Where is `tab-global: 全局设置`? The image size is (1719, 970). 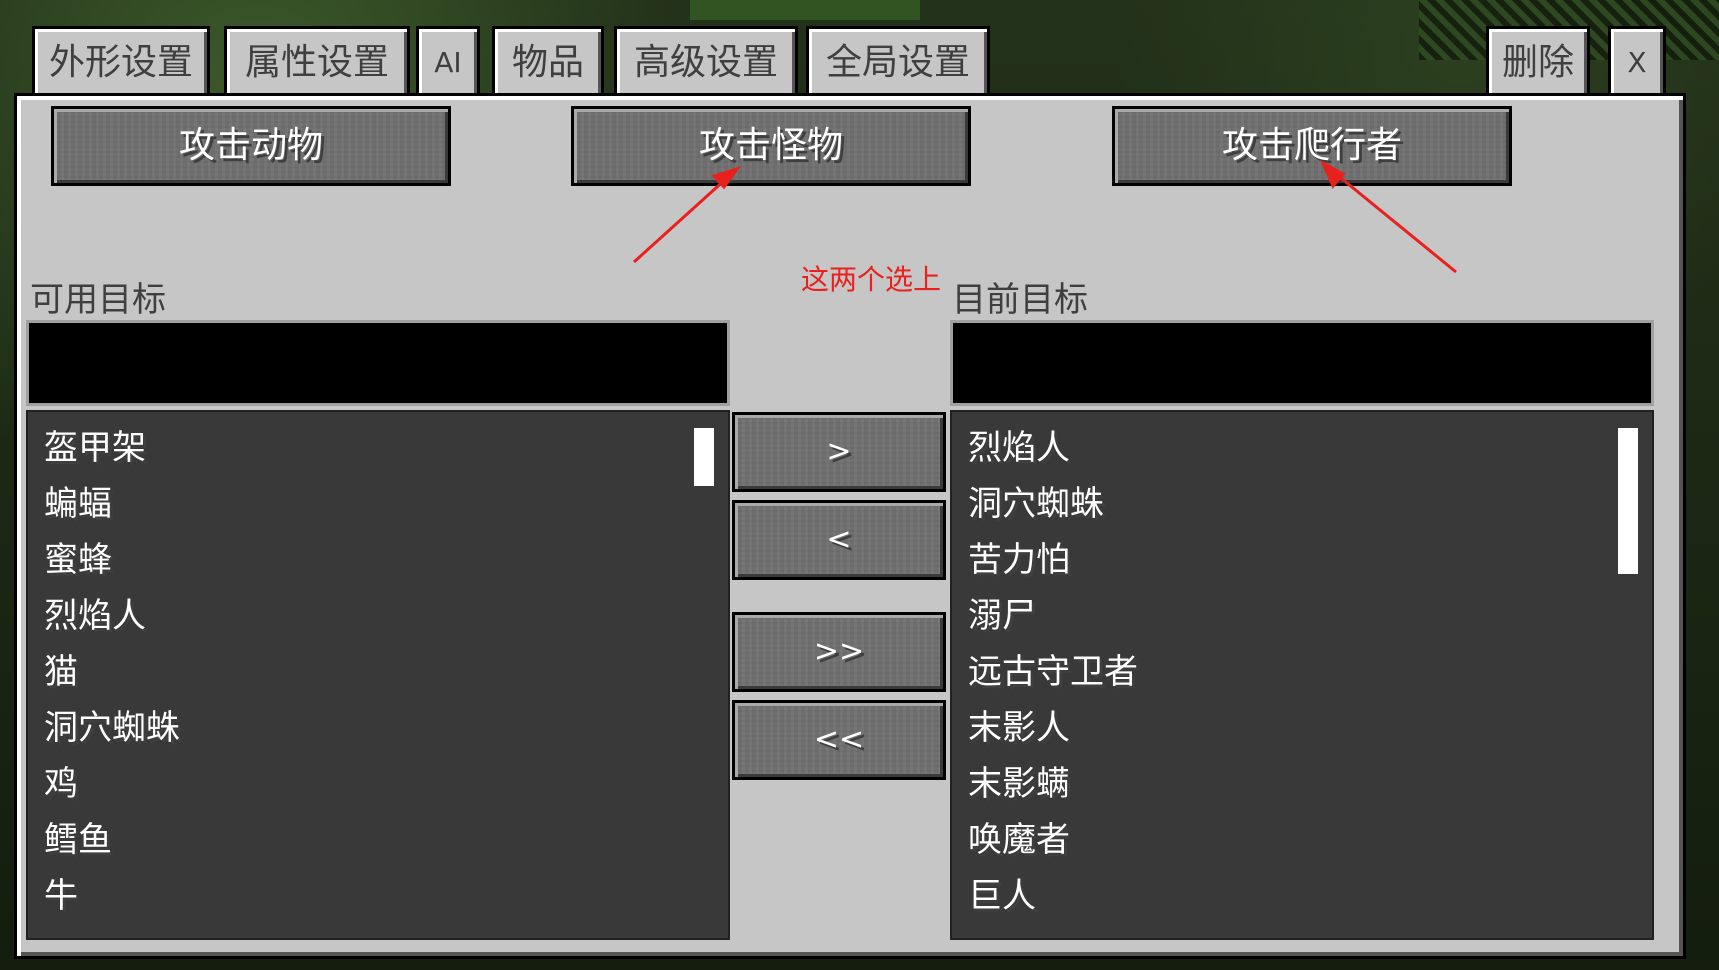 tab-global: 全局设置 is located at coordinates (898, 62).